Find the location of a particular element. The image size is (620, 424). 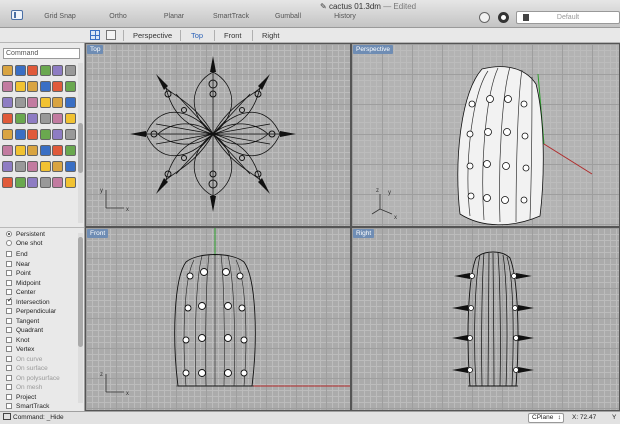

osnap-quadrant-checkbox: Quadrant is located at coordinates (24, 330).